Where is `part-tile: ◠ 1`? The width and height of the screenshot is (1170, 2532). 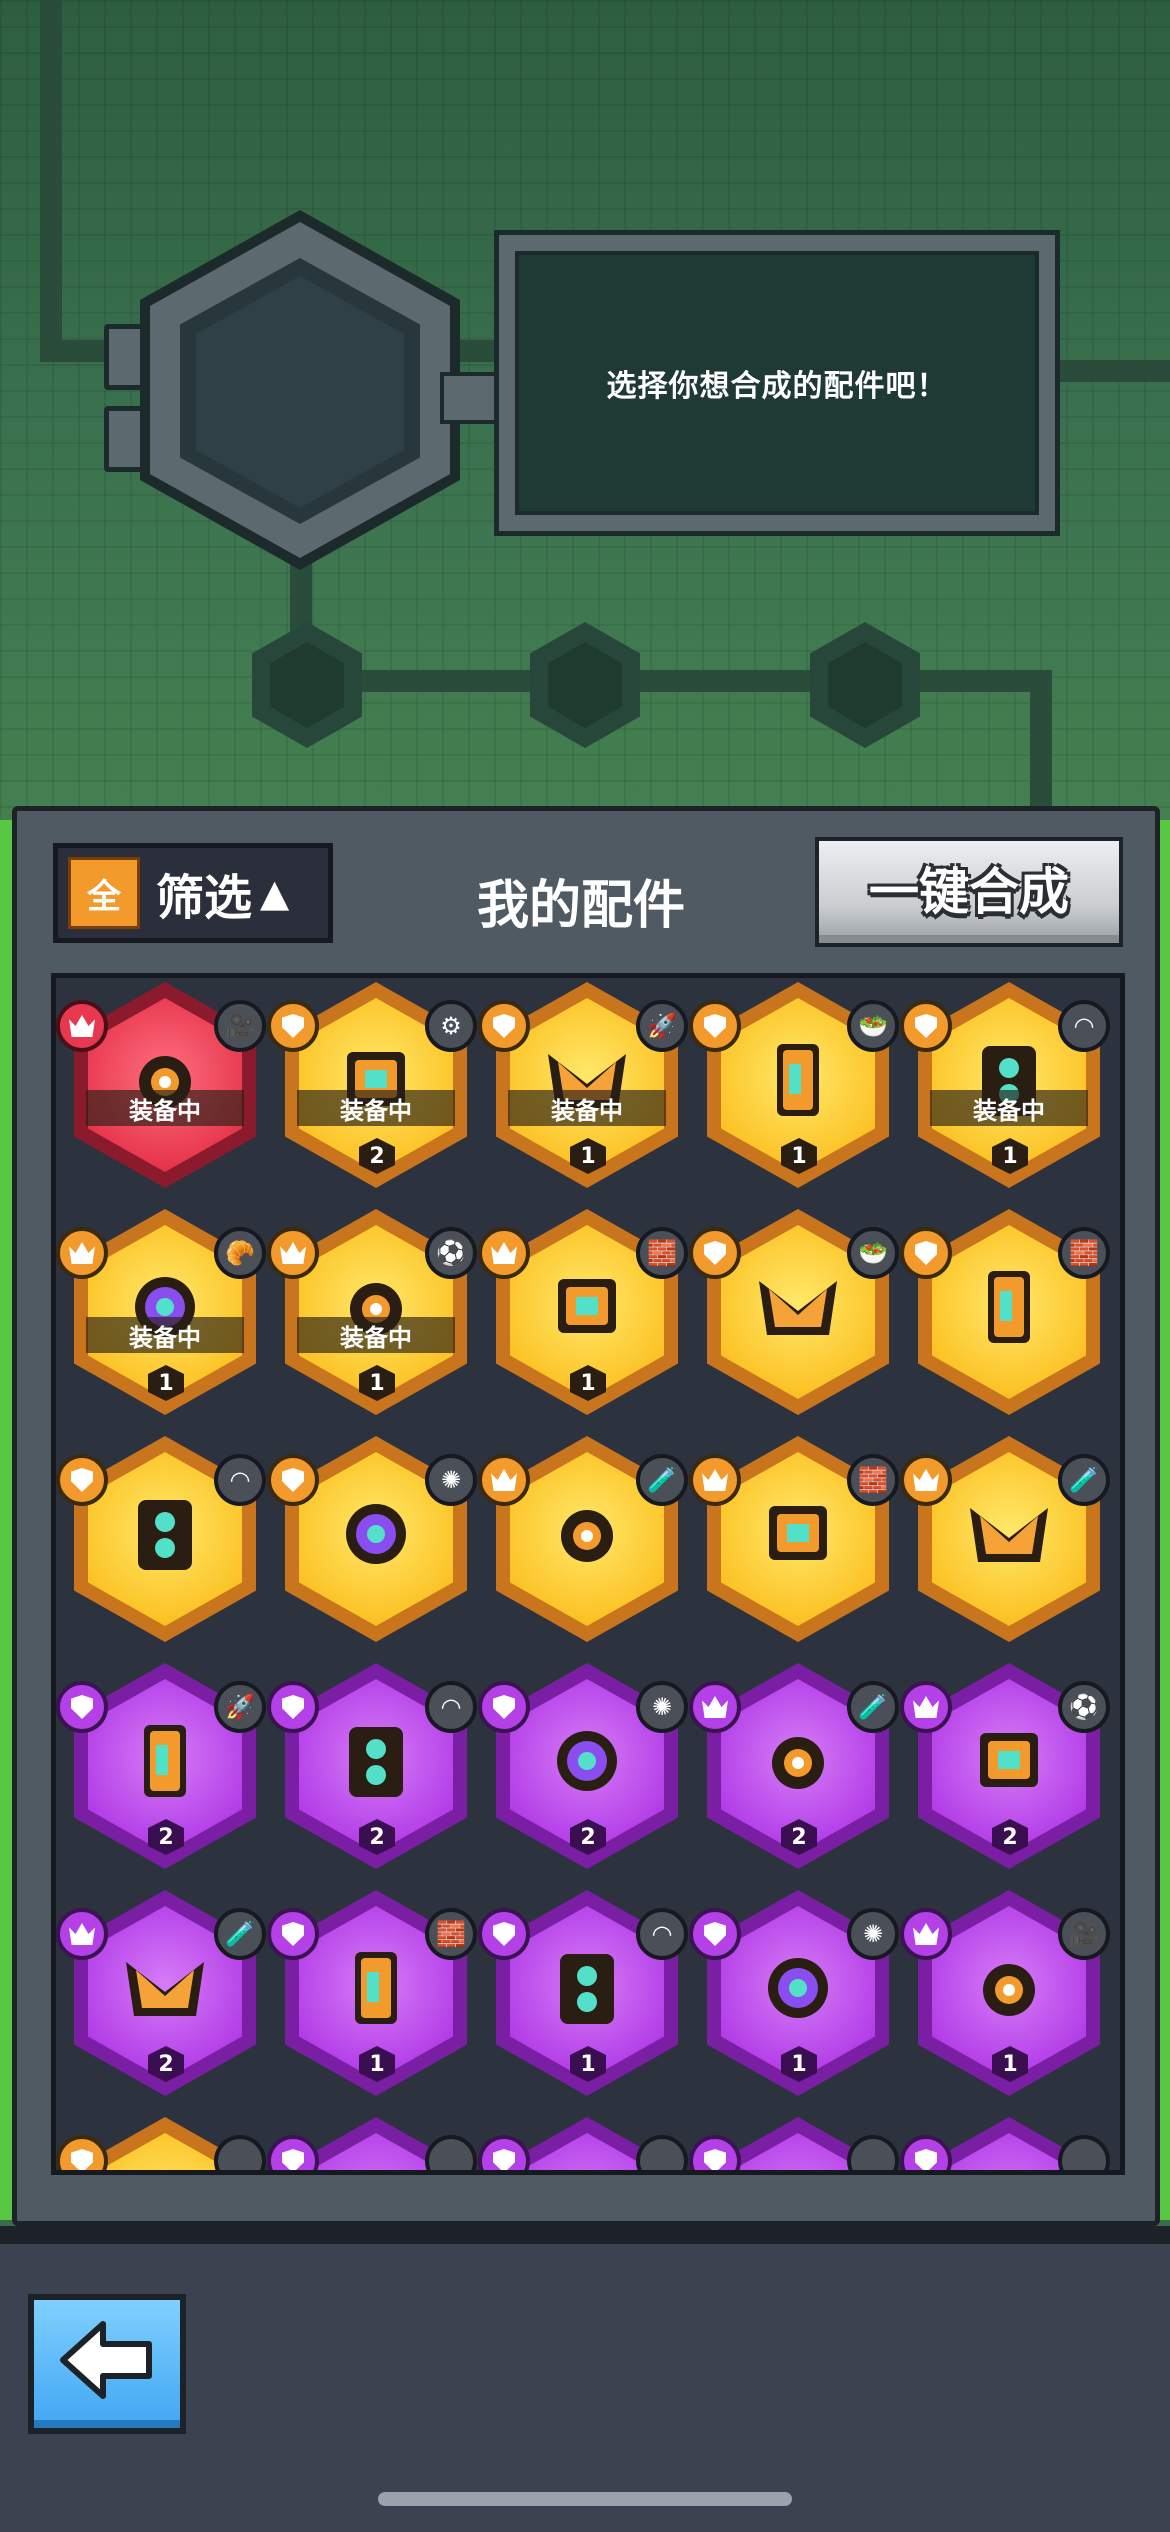
part-tile: ◠ 1 is located at coordinates (583, 1991).